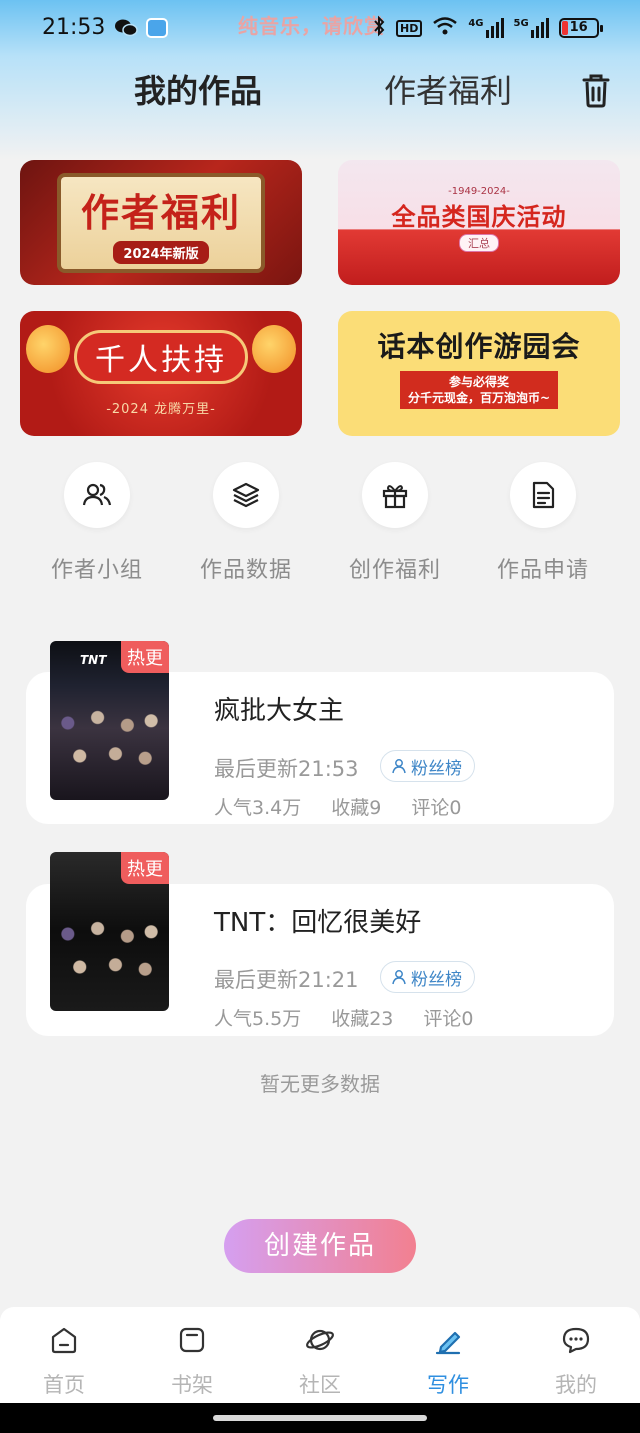 The width and height of the screenshot is (640, 1433). I want to click on trash-icon, so click(596, 90).